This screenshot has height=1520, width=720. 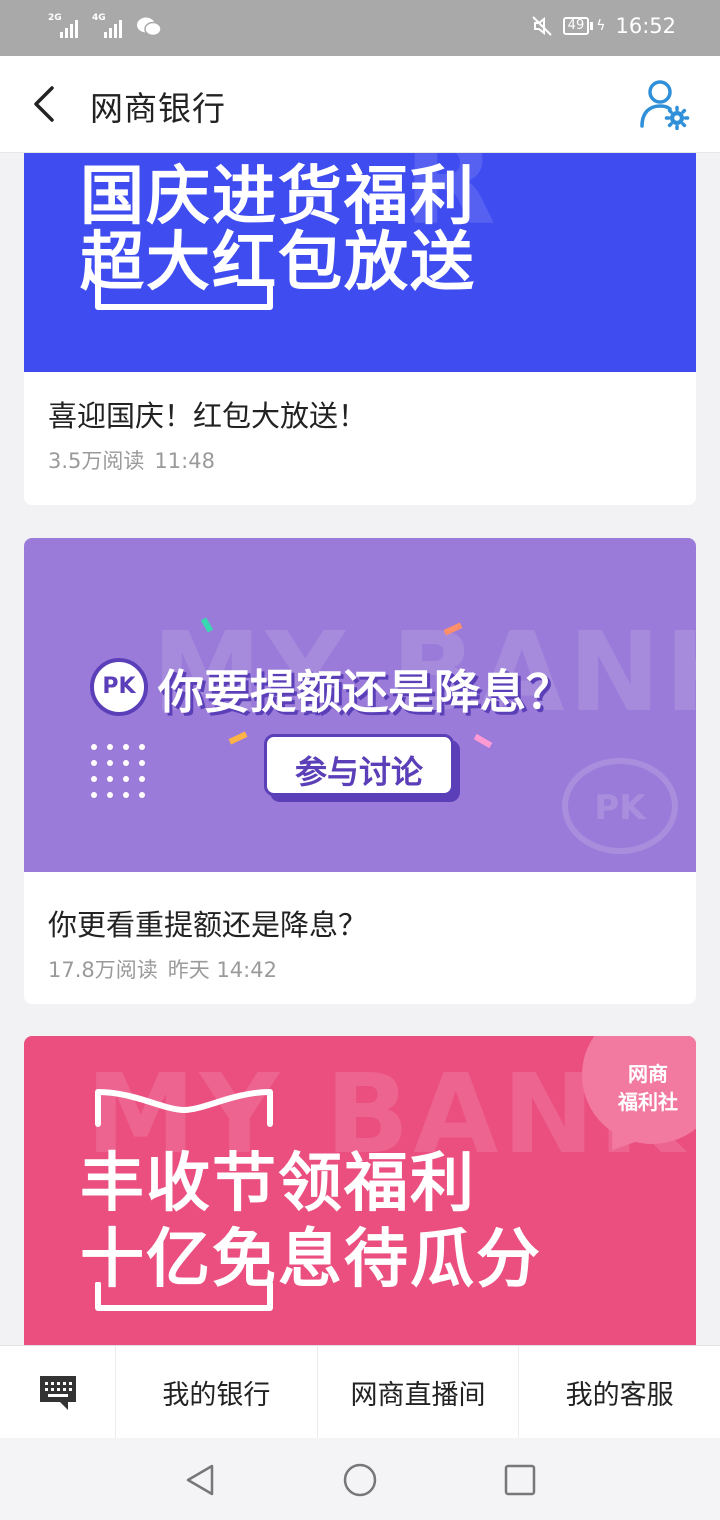 I want to click on banner-headline: 你要提额还是降息？, so click(x=365, y=692).